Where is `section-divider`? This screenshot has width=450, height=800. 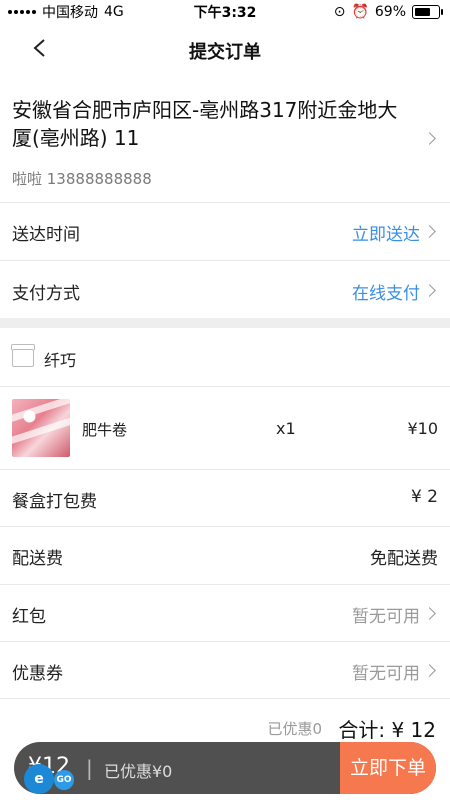 section-divider is located at coordinates (225, 323).